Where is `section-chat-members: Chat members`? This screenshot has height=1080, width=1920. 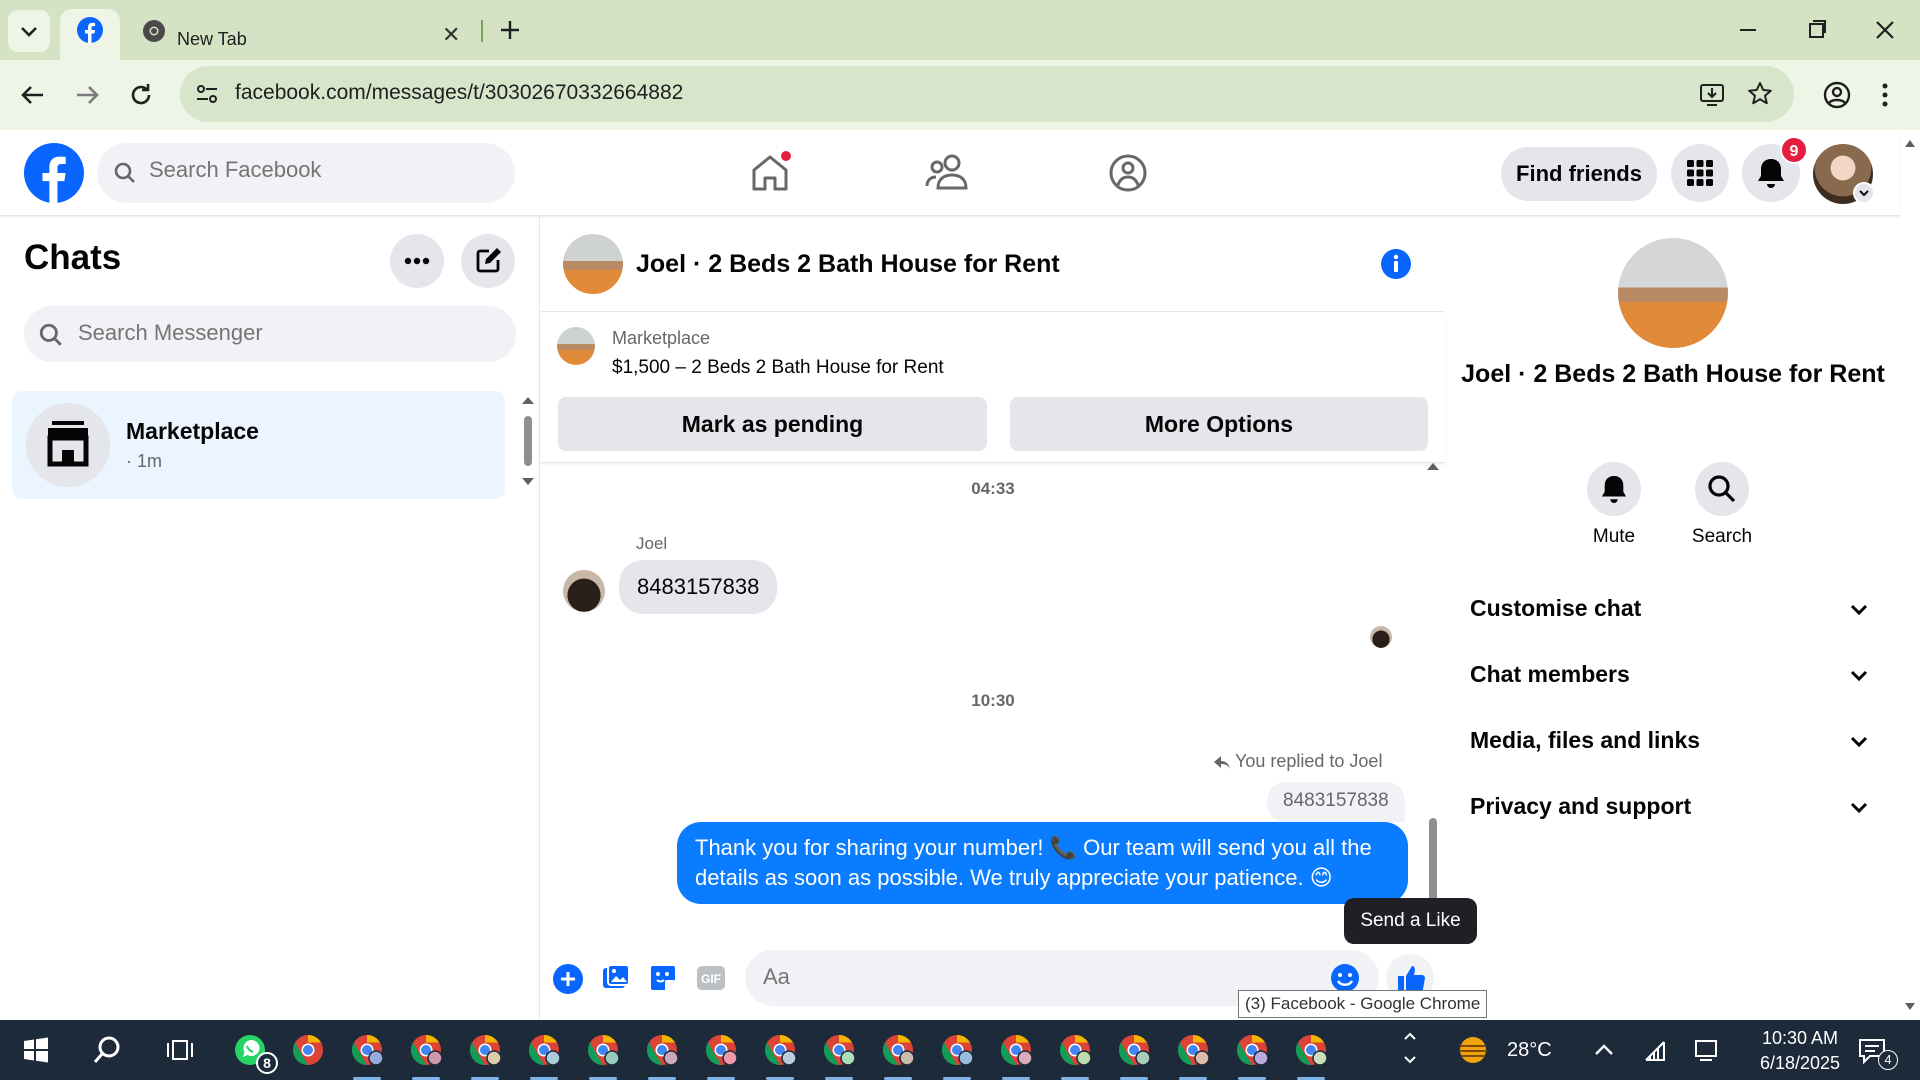 section-chat-members: Chat members is located at coordinates (1670, 674).